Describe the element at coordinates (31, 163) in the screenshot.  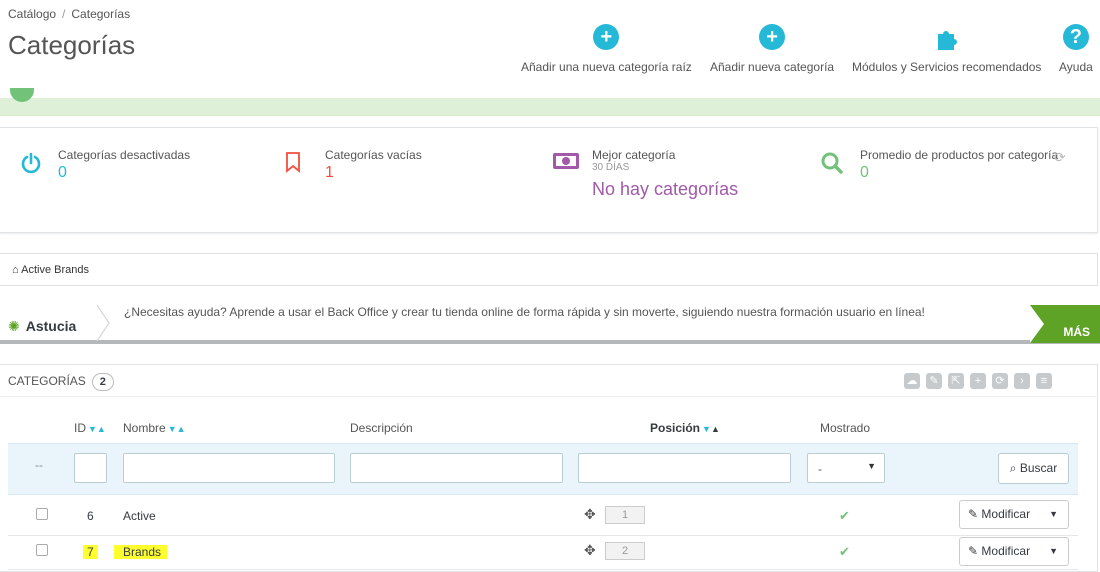
I see `power-icon` at that location.